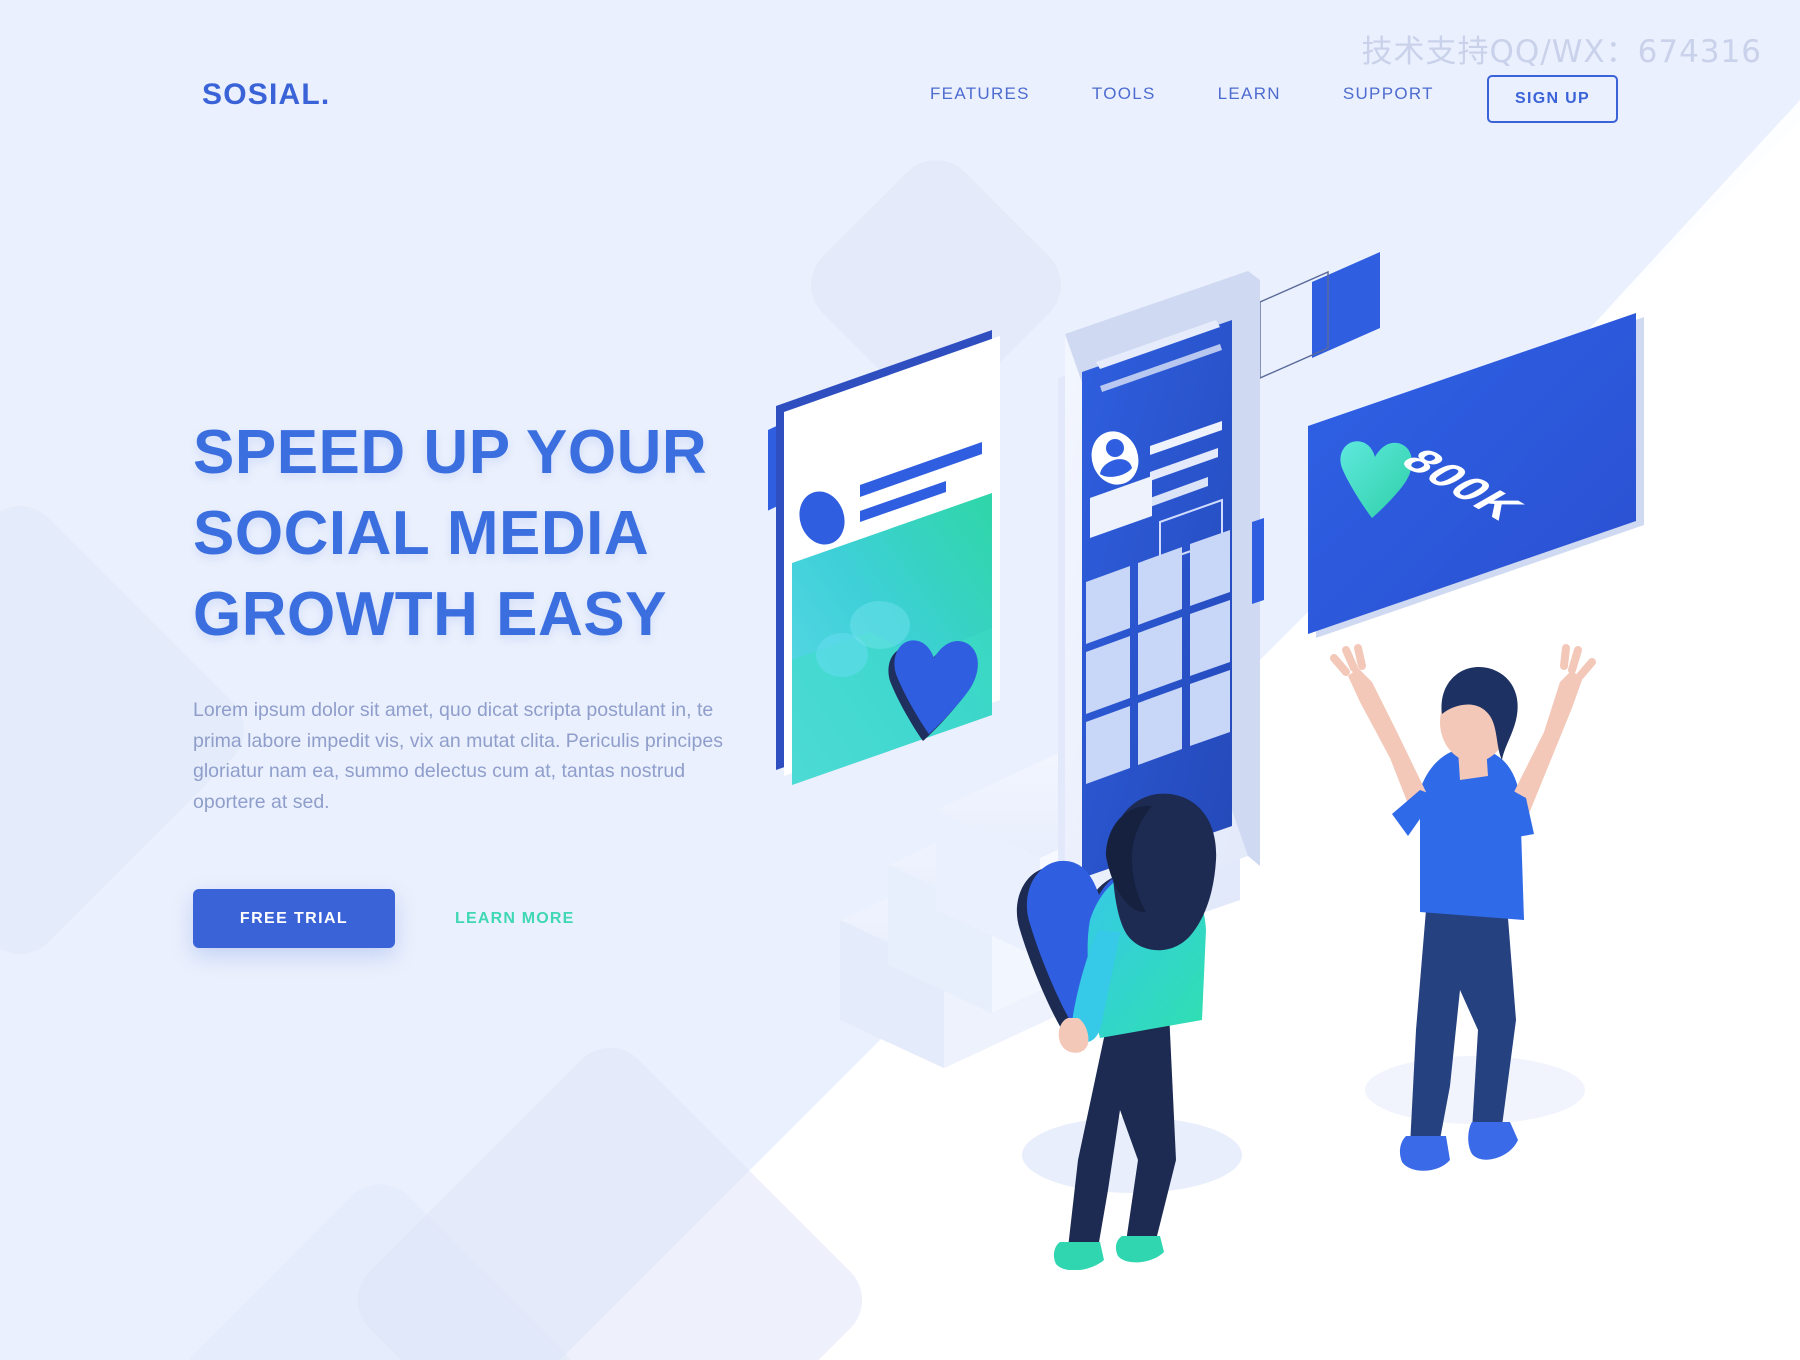 Image resolution: width=1800 pixels, height=1360 pixels. I want to click on main-navigation: FEATURES TOOLS LEARN SUPPORT, so click(1182, 94).